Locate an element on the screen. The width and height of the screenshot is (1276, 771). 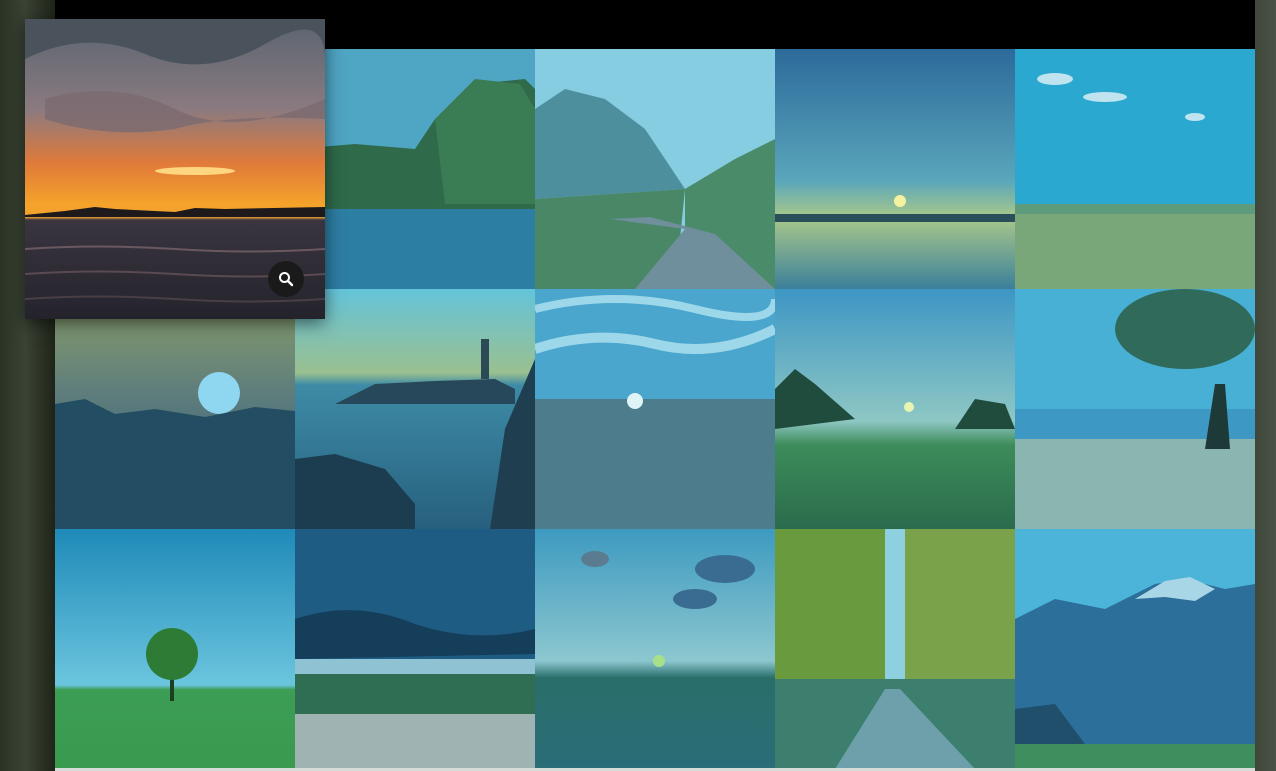
featured-gallery-image is located at coordinates (175, 169).